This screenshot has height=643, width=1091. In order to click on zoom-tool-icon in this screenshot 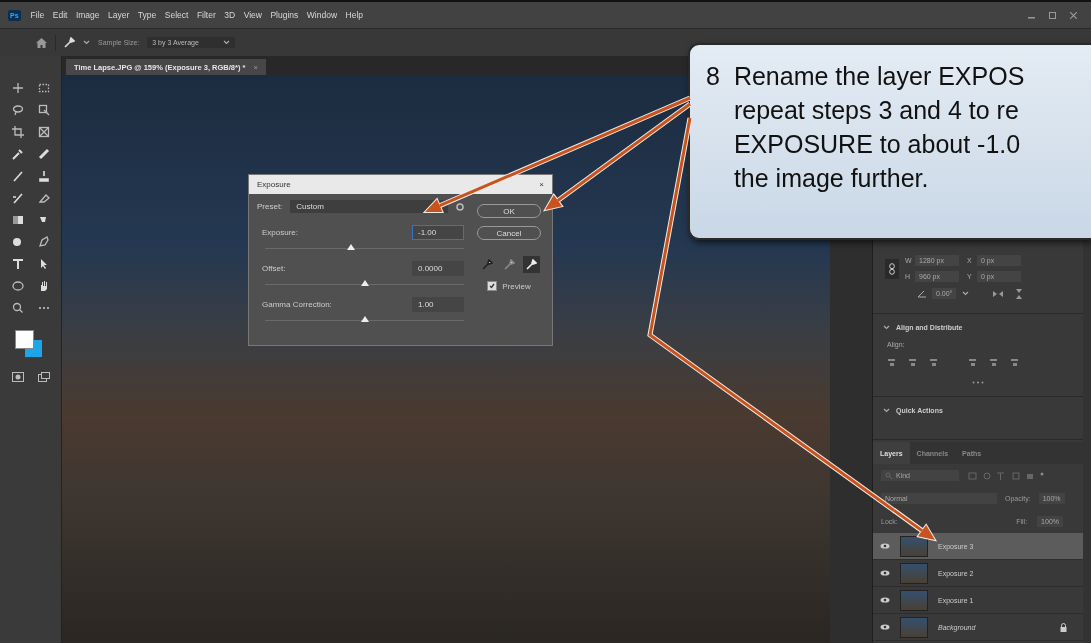, I will do `click(17, 308)`.